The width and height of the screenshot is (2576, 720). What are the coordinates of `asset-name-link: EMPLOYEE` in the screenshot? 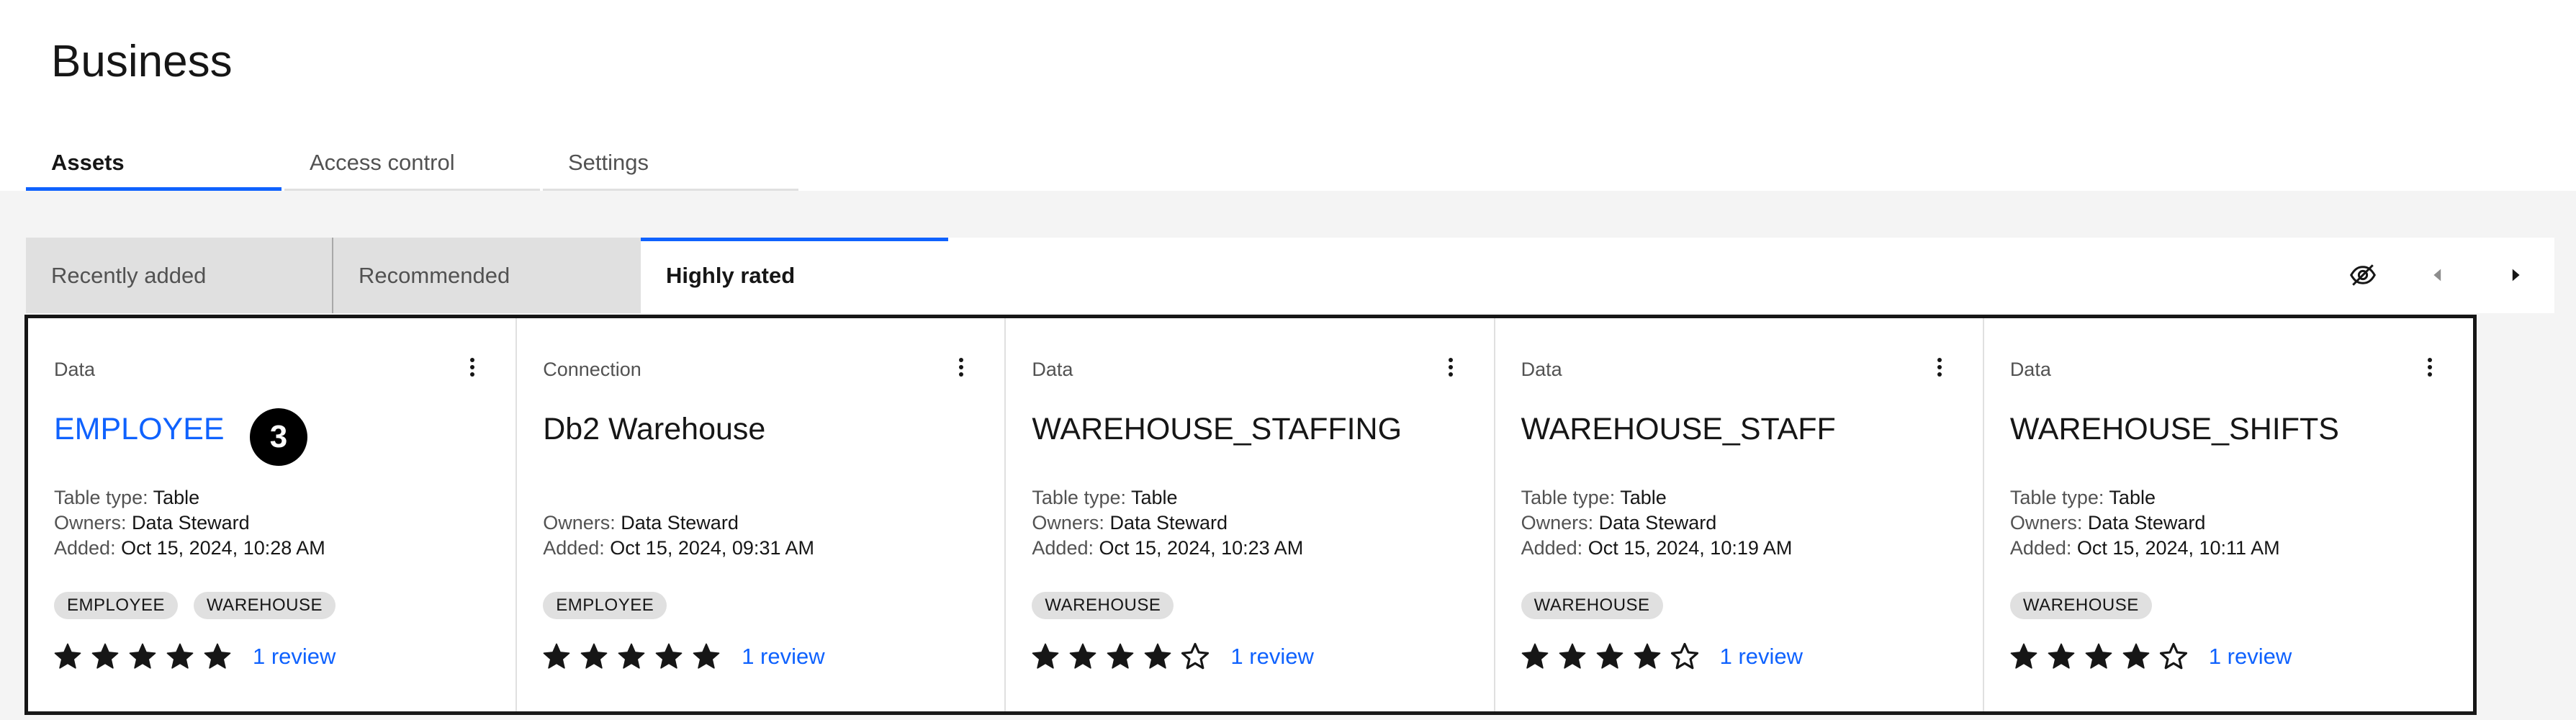 It's located at (139, 429).